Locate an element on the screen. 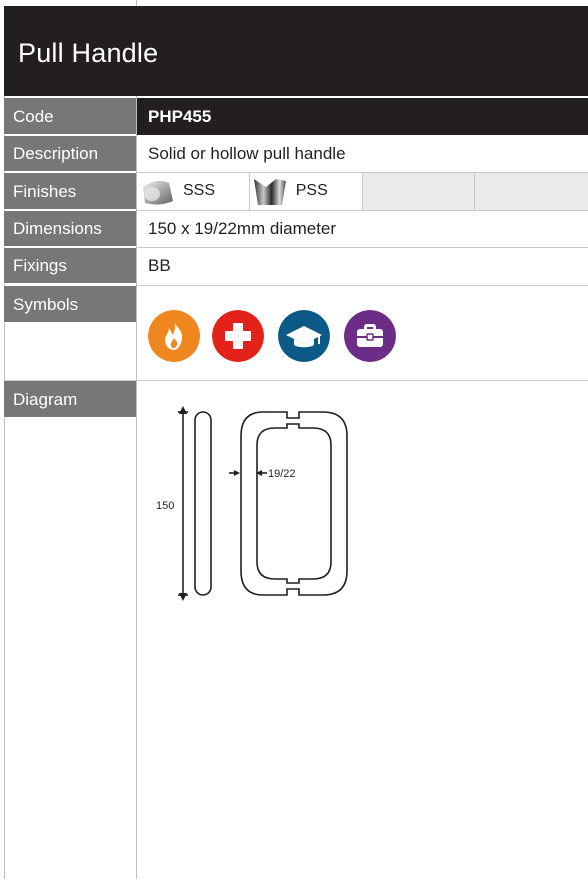 Image resolution: width=588 pixels, height=883 pixels. finish-label: SSS is located at coordinates (199, 190).